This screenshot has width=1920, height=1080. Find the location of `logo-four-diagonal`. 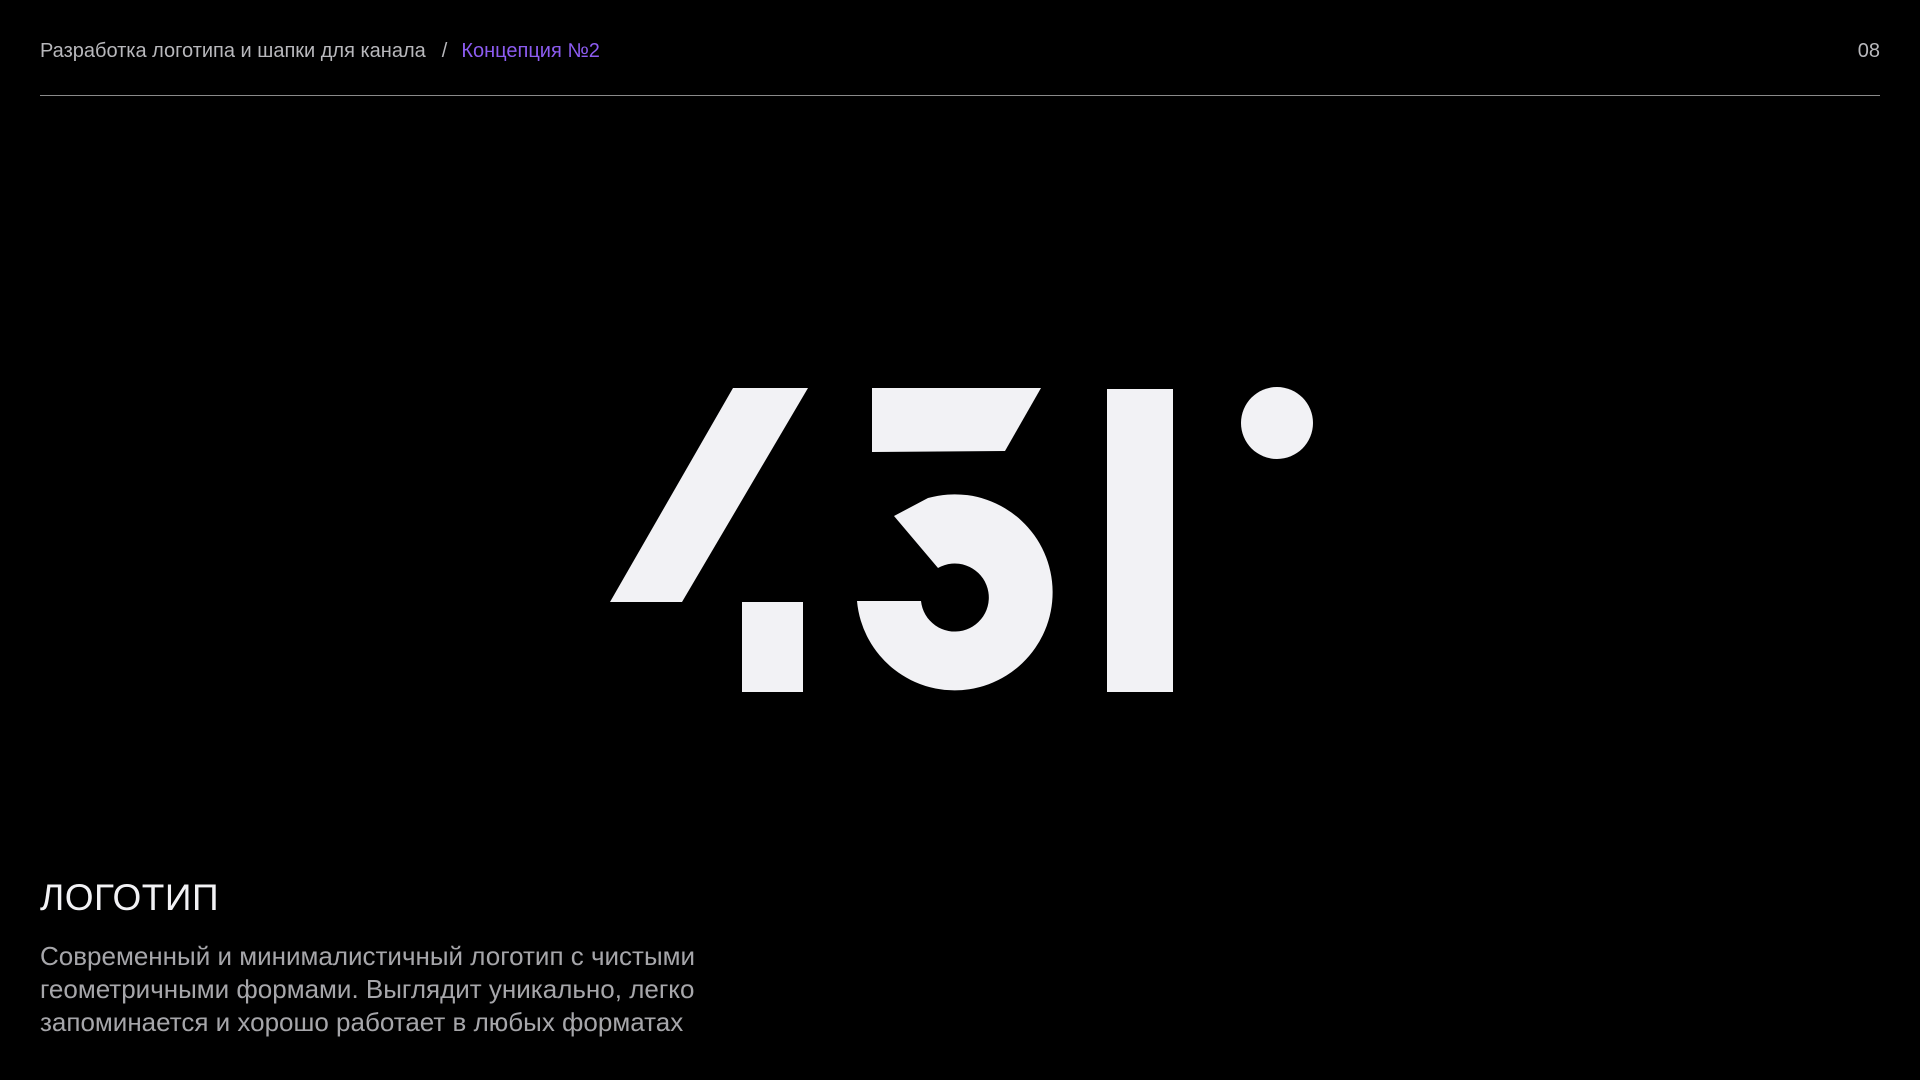

logo-four-diagonal is located at coordinates (709, 495).